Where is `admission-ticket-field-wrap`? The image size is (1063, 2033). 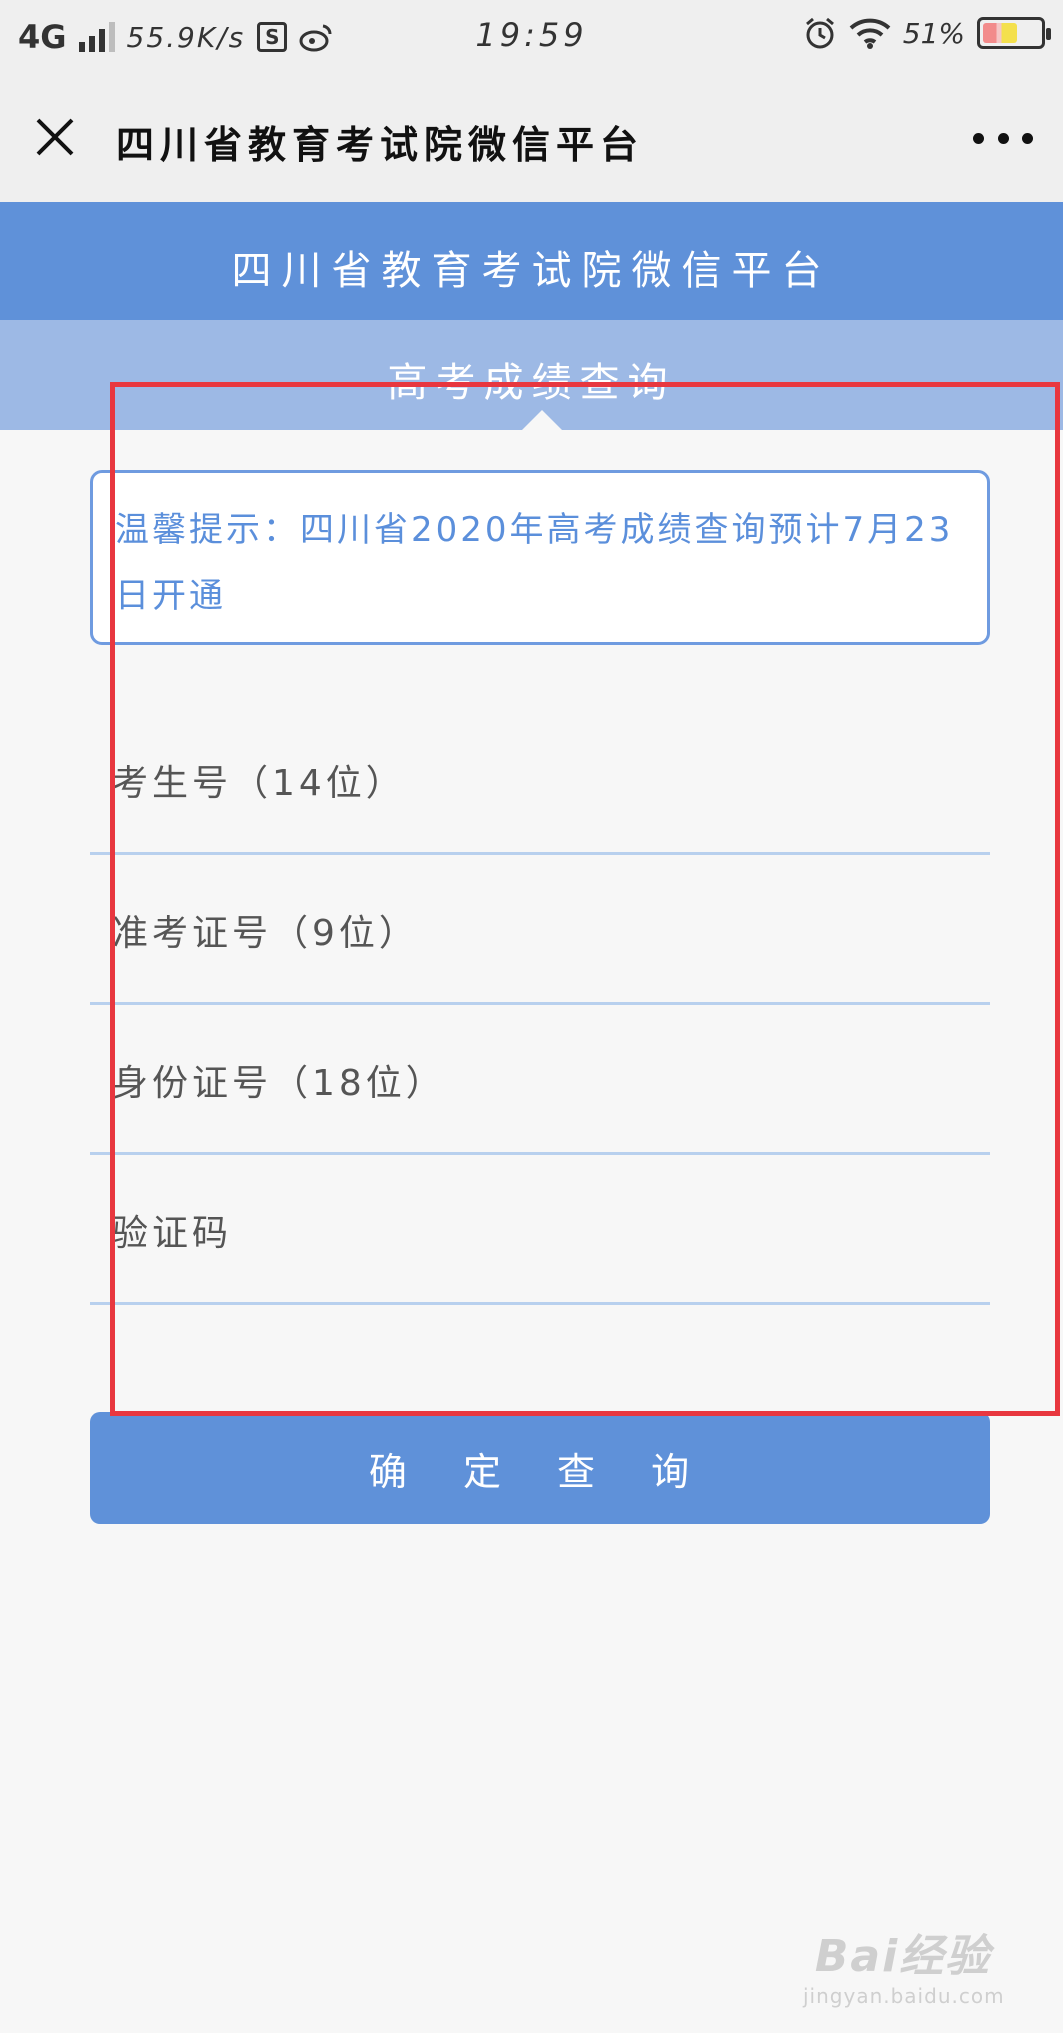 admission-ticket-field-wrap is located at coordinates (540, 930).